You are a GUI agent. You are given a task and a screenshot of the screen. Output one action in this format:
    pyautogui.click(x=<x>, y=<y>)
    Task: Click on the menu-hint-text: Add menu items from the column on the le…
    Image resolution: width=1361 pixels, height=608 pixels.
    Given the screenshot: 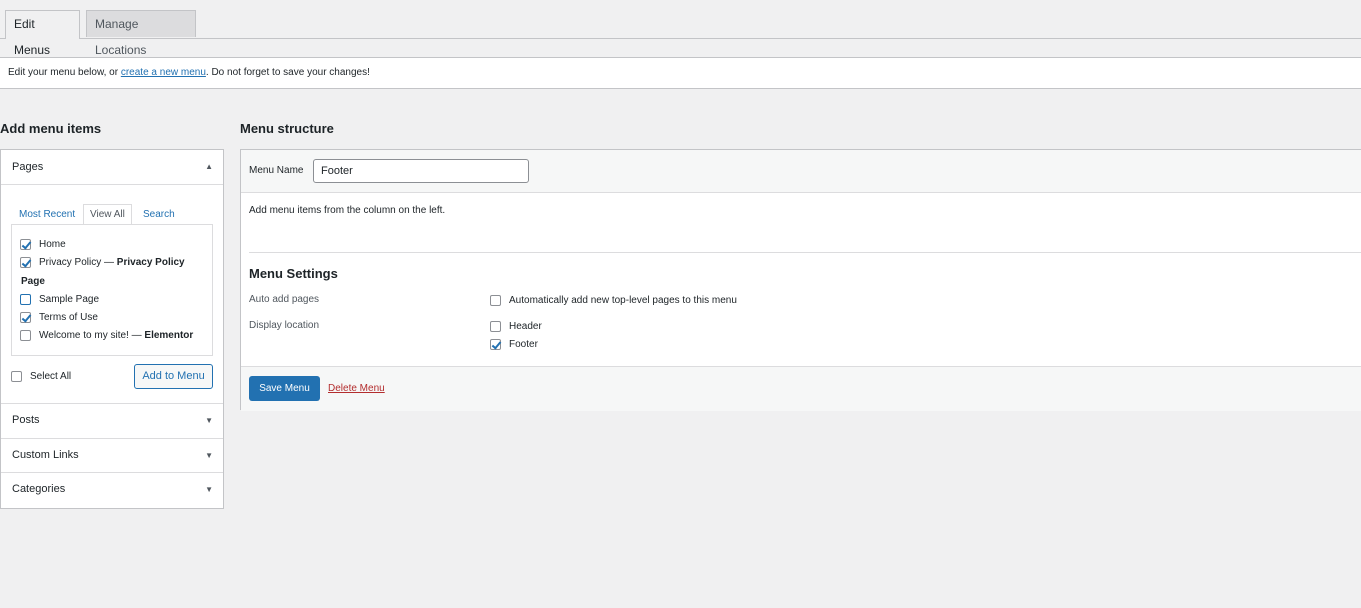 What is the action you would take?
    pyautogui.click(x=347, y=210)
    